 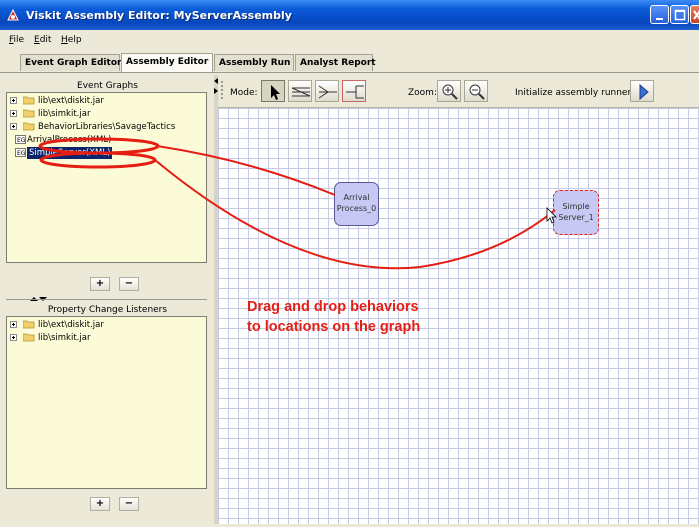 I want to click on pcl-item-simkit: lib\simkit.jar, so click(x=106, y=338).